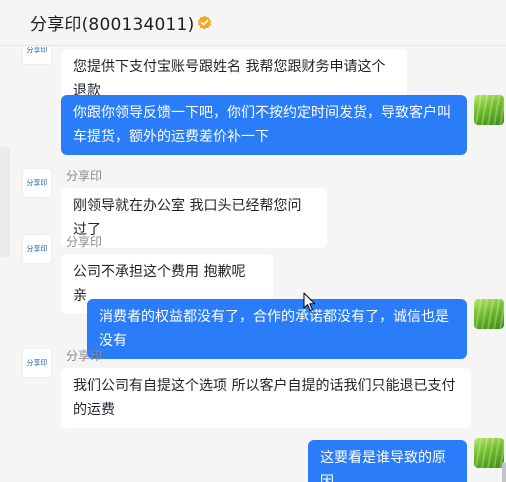  I want to click on chat-title: 分享印(800134011), so click(112, 25).